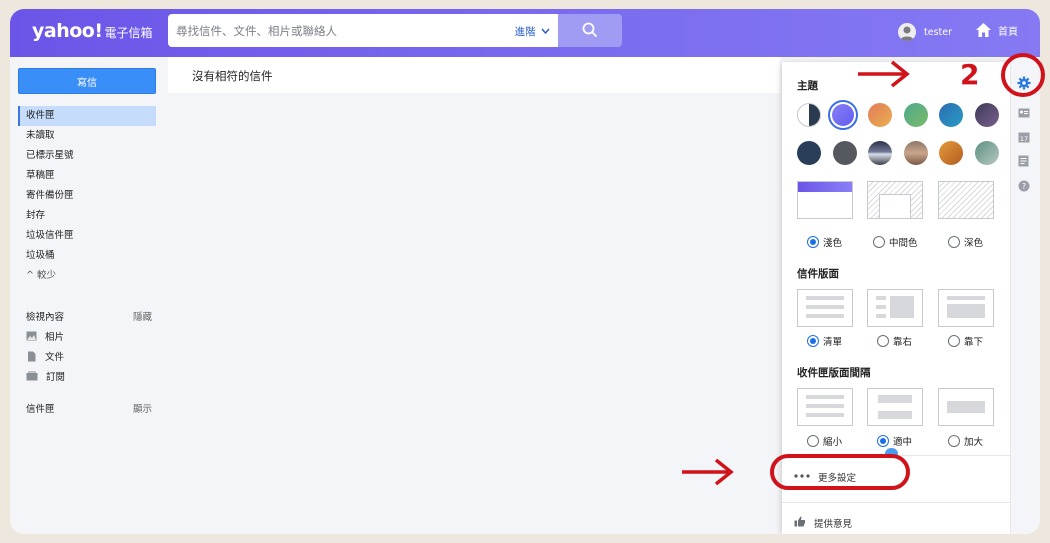 The height and width of the screenshot is (543, 1050). I want to click on sidebar-item-subscriptions: 訂閱, so click(45, 376).